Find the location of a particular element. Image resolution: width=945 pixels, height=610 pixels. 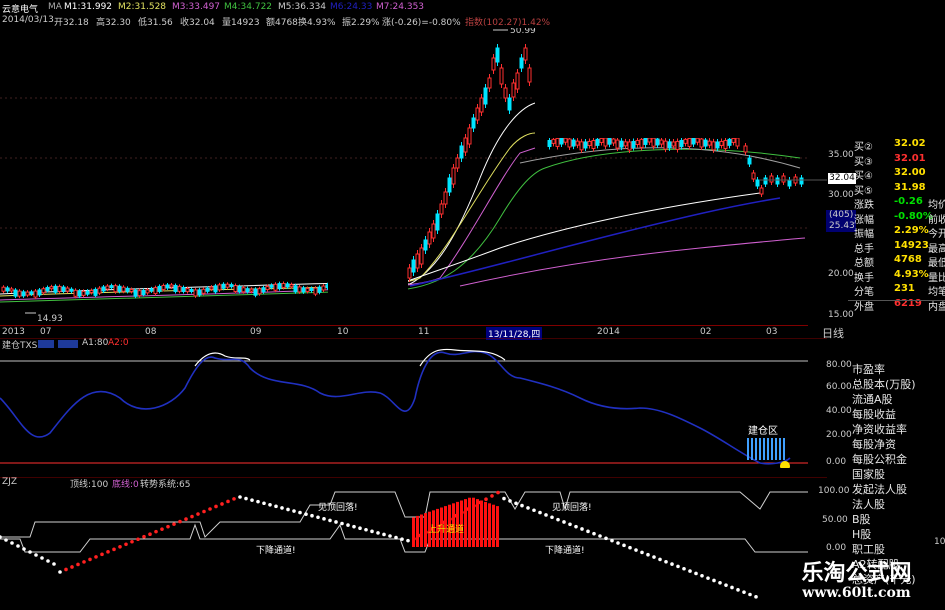

index-change: 指数(102.27)1.42% is located at coordinates (507, 21).